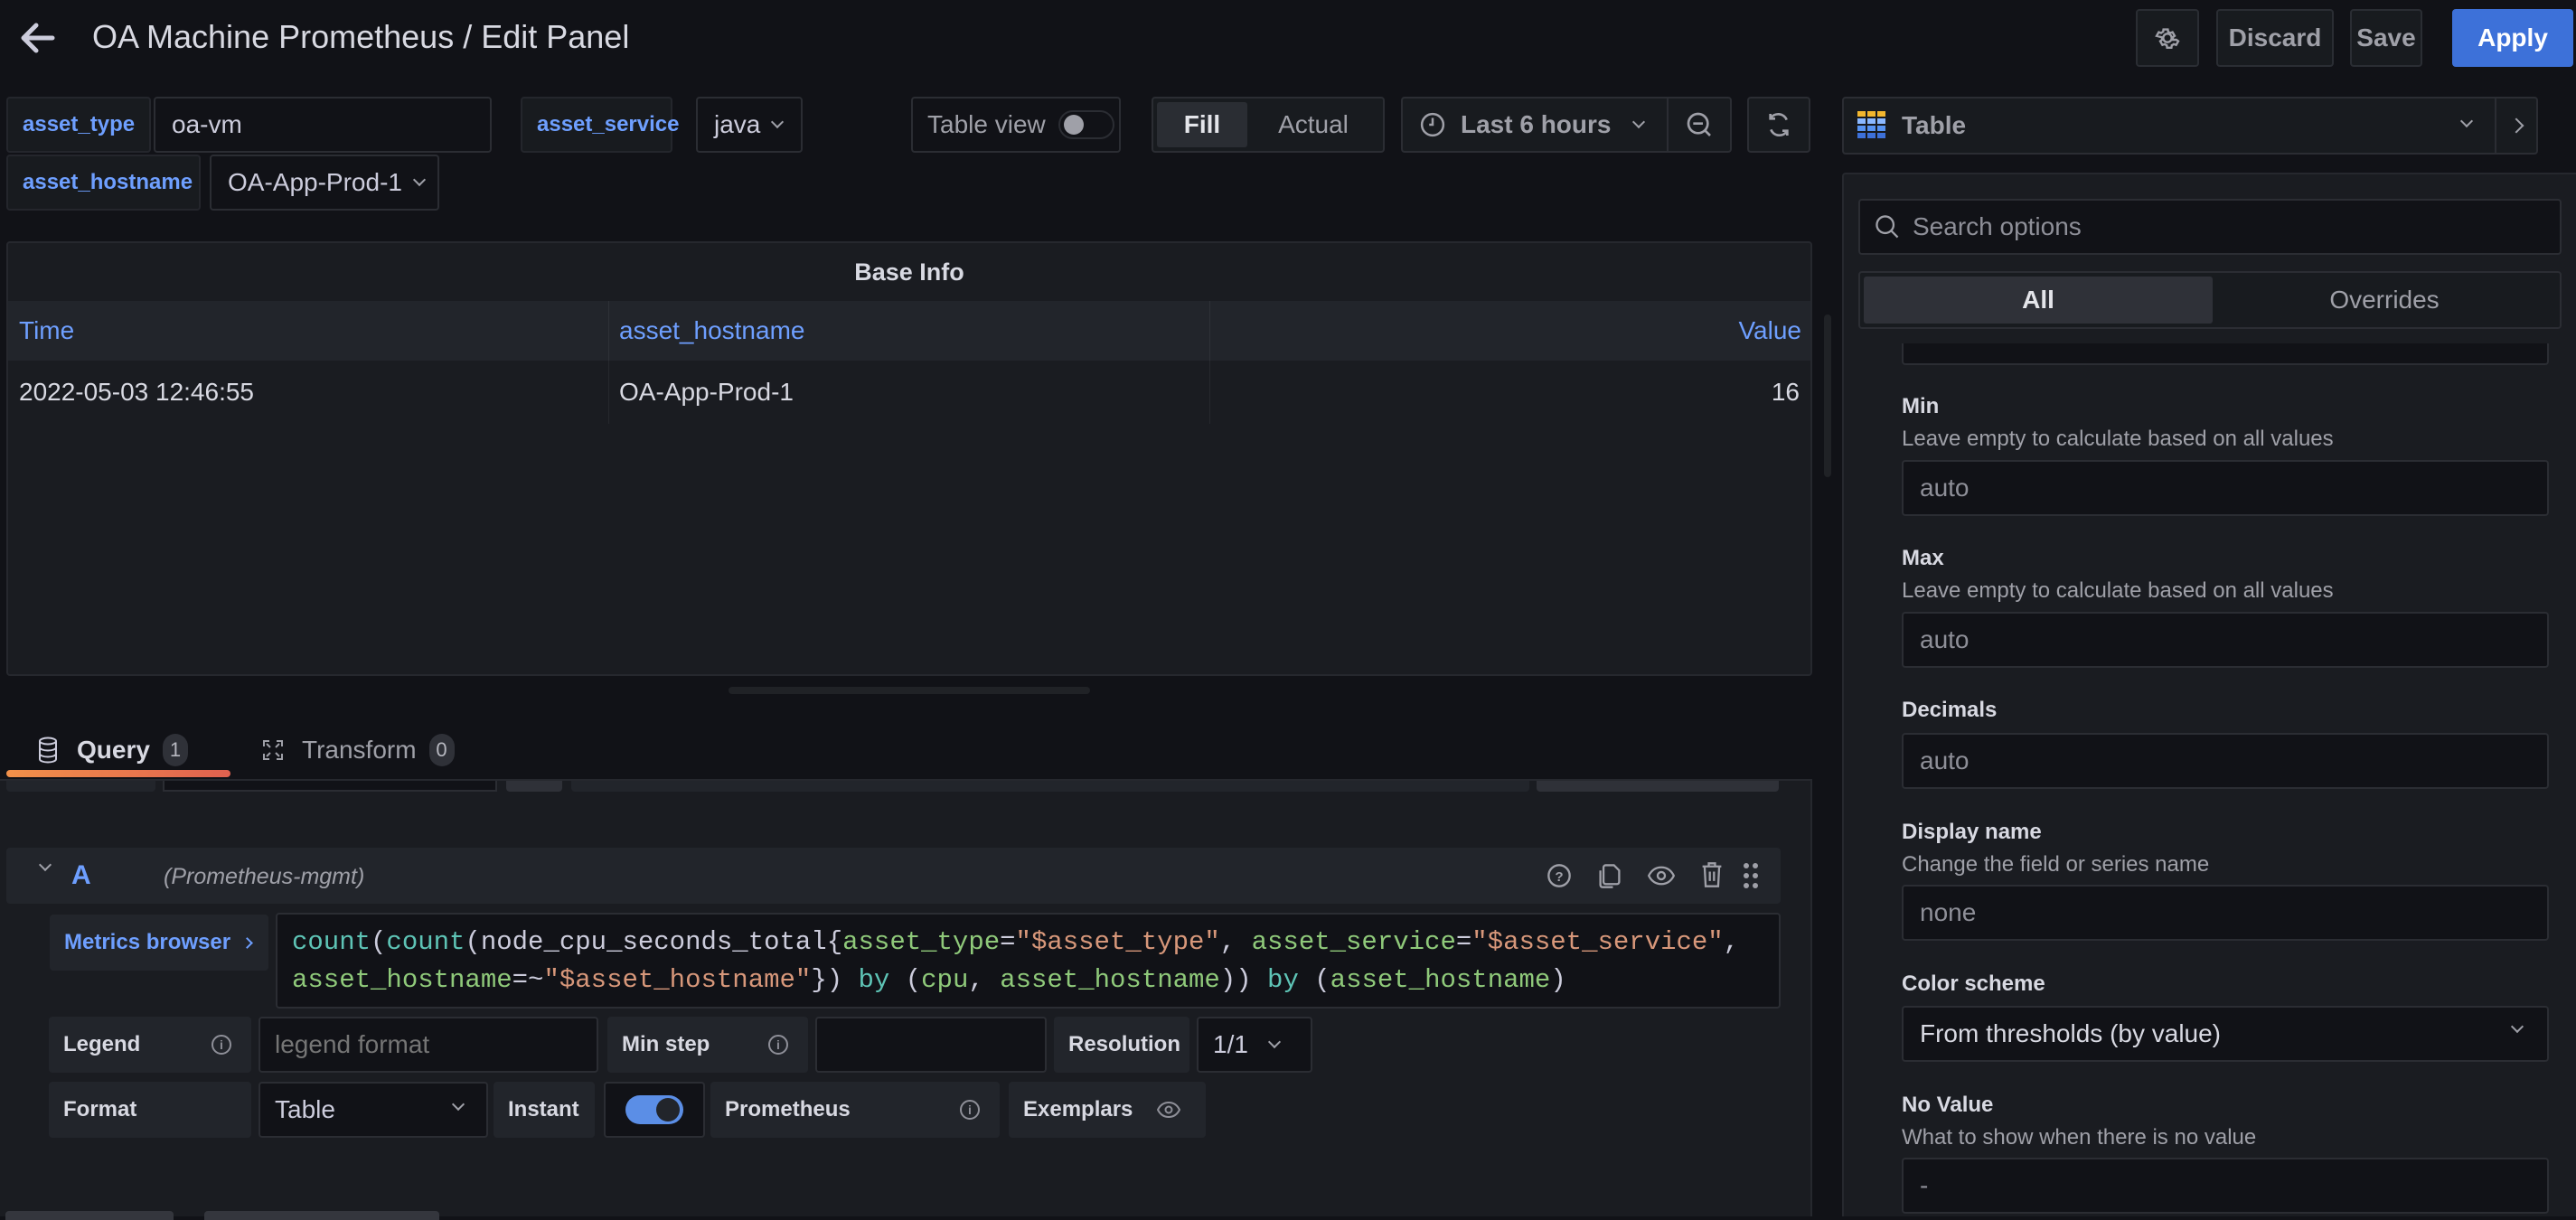 This screenshot has width=2576, height=1220. I want to click on save-button: Save, so click(2386, 38).